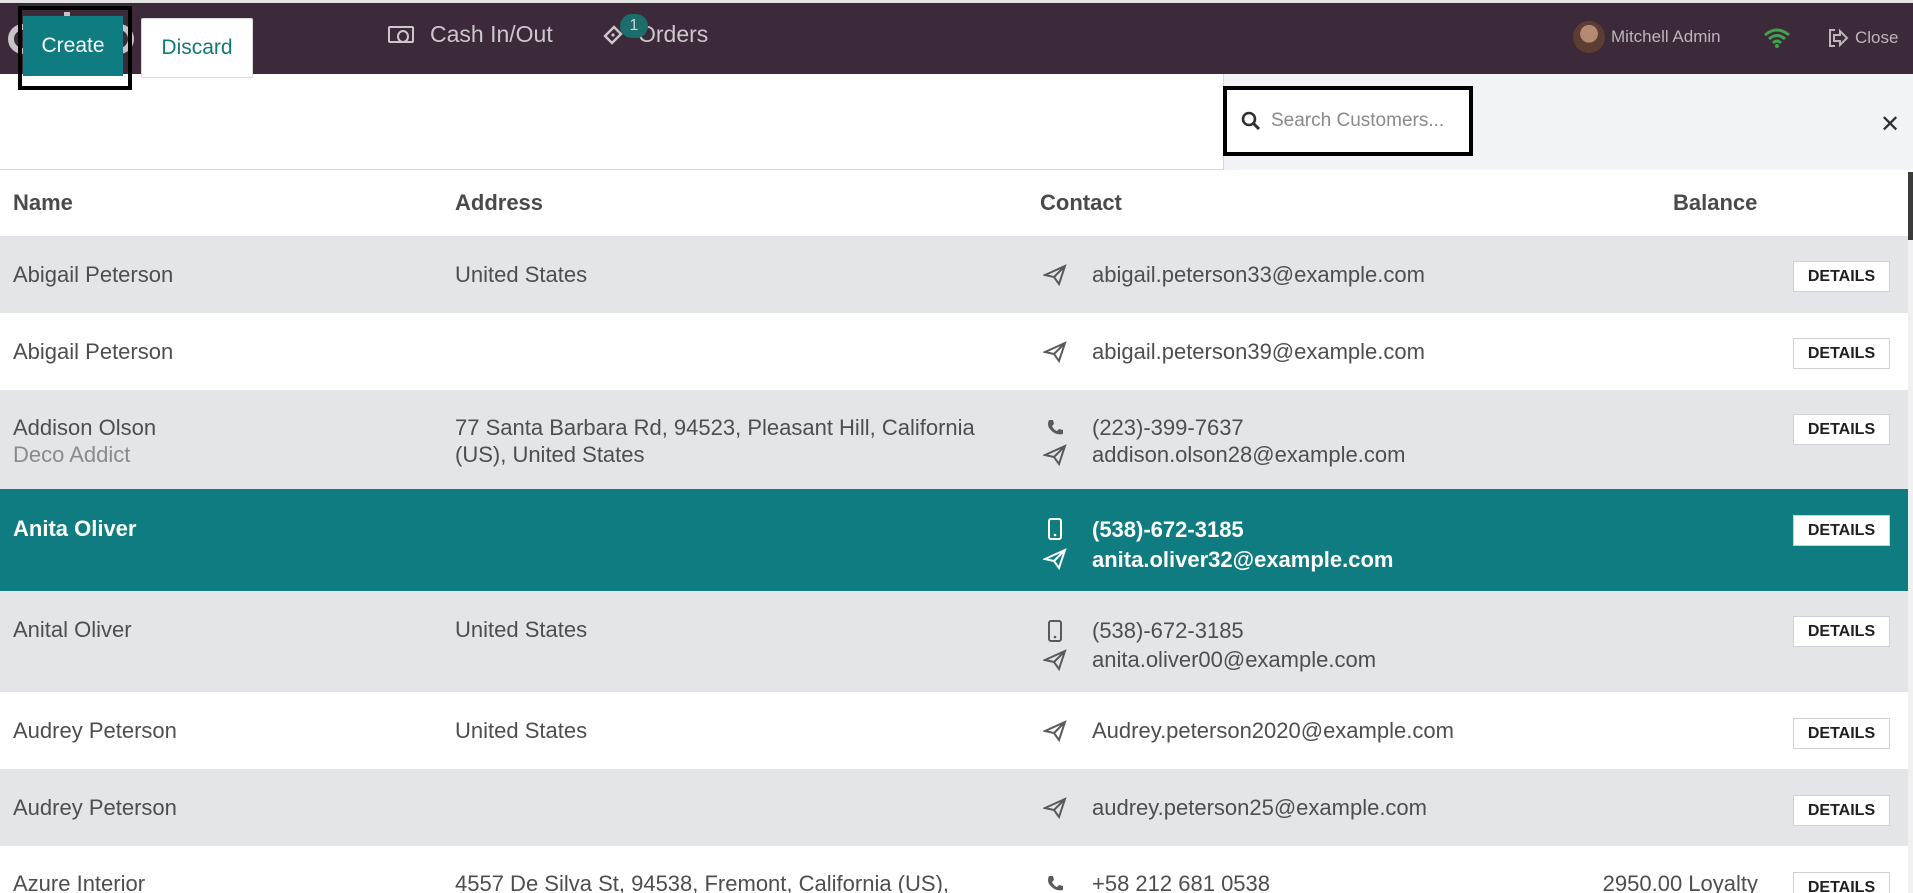  What do you see at coordinates (1258, 274) in the screenshot?
I see `customer-email: abigail.peterson33@example.com` at bounding box center [1258, 274].